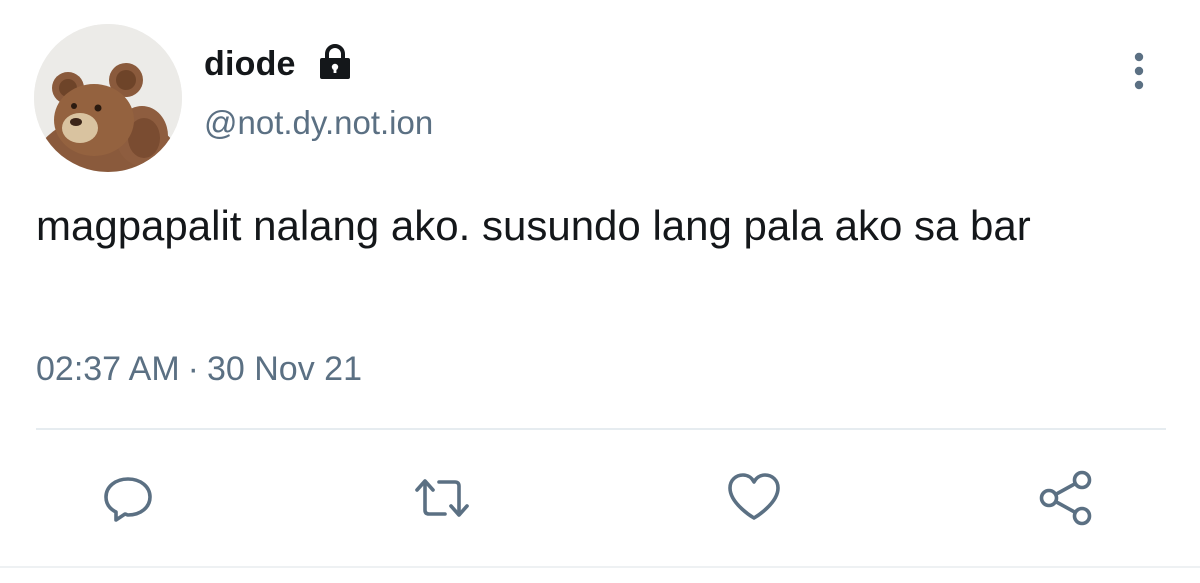  What do you see at coordinates (600, 567) in the screenshot?
I see `bottom-divider` at bounding box center [600, 567].